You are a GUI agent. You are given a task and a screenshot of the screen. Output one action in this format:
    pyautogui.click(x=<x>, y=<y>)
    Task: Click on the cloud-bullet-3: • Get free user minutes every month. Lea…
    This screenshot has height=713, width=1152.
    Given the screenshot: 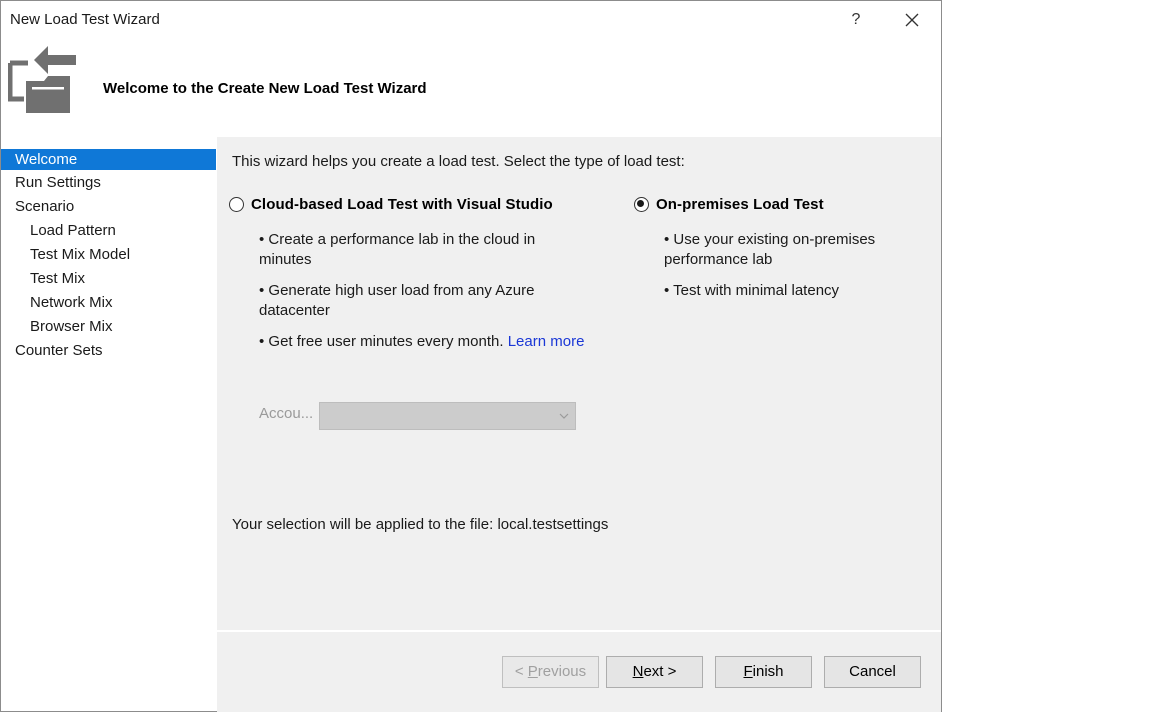 What is the action you would take?
    pyautogui.click(x=439, y=342)
    